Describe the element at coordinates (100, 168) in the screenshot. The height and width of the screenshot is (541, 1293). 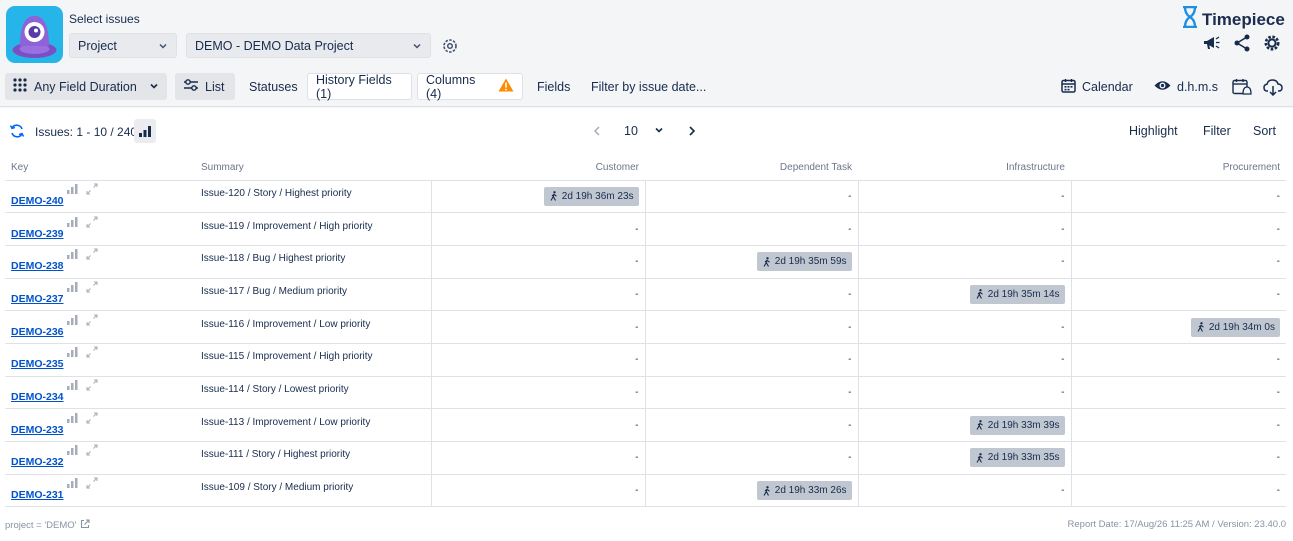
I see `column-header-key: Key` at that location.